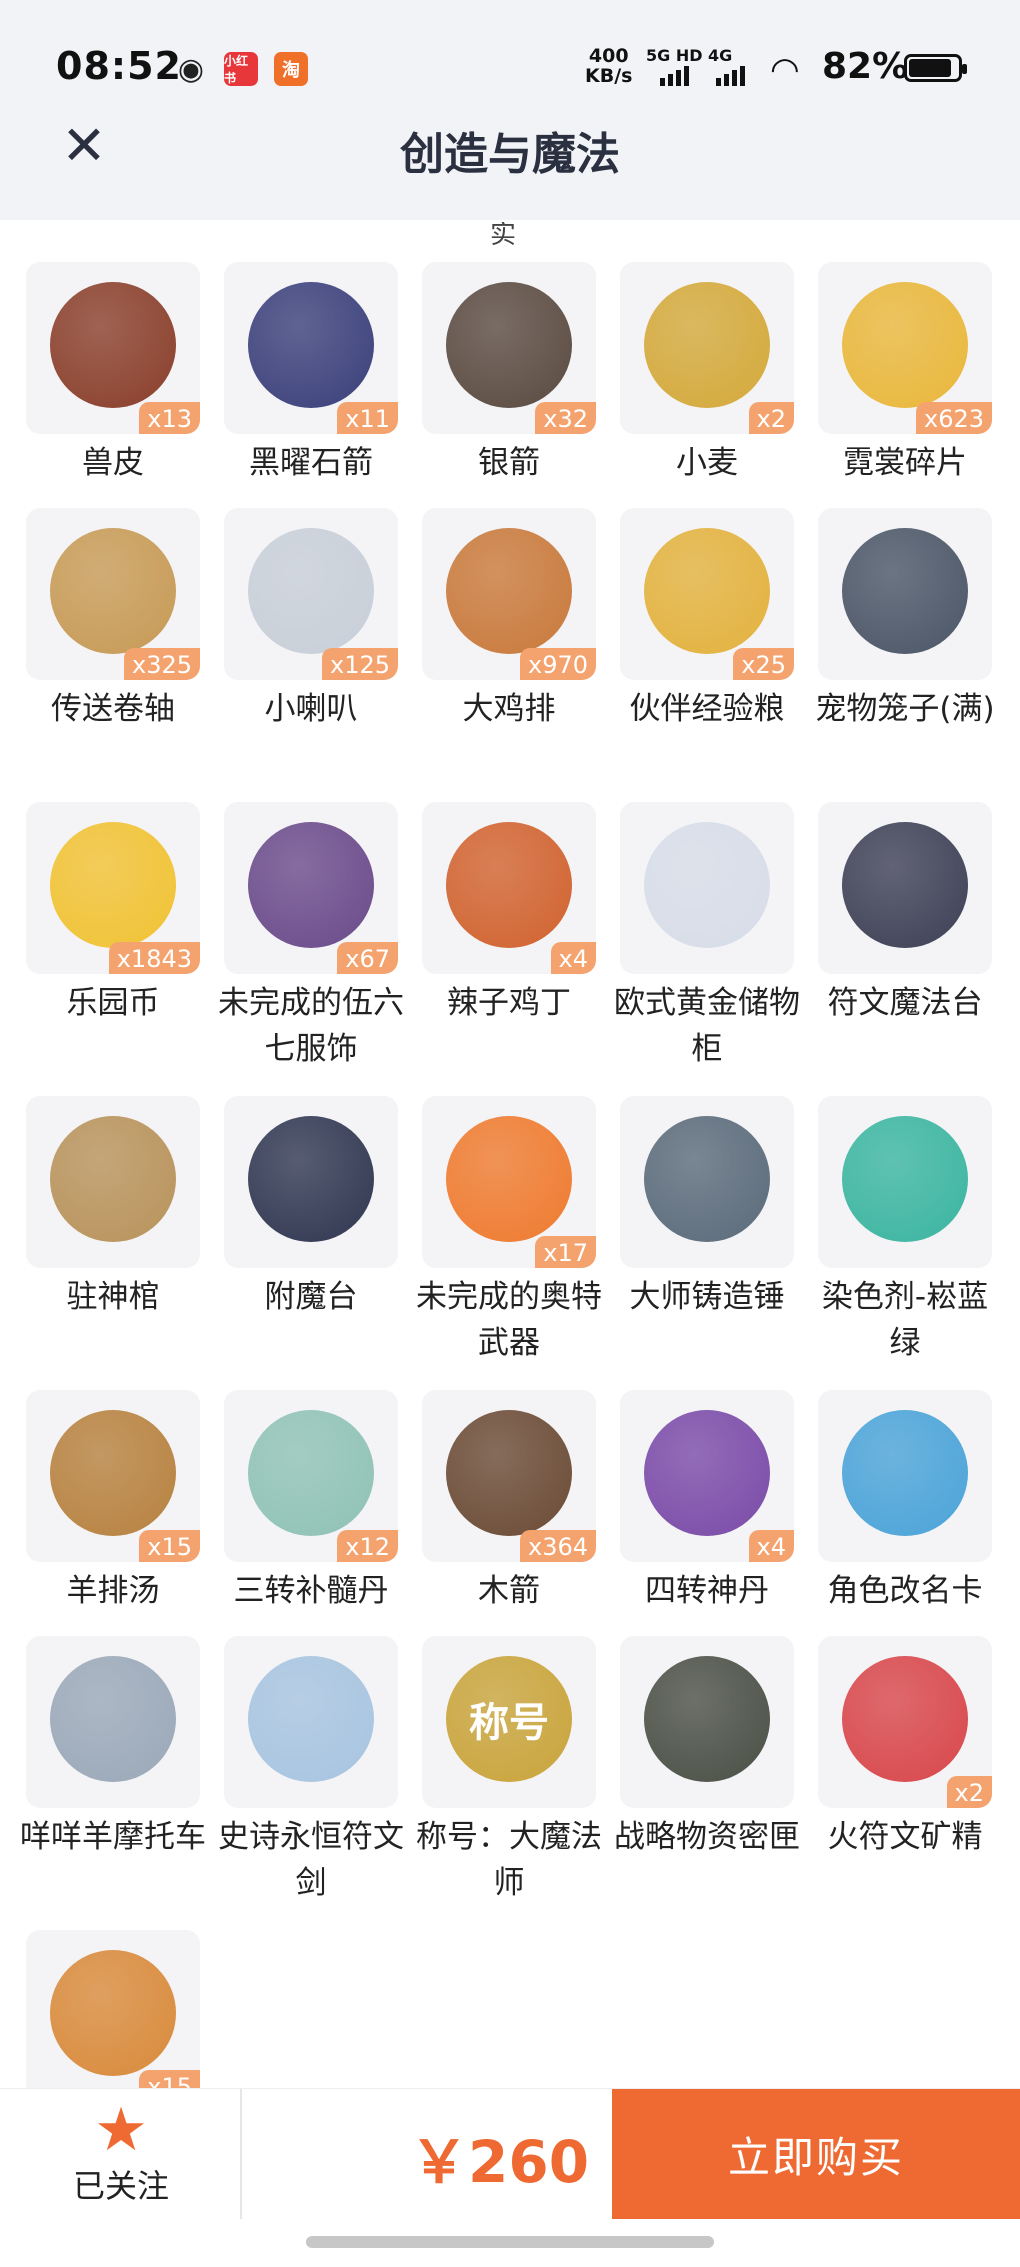 Image resolution: width=1020 pixels, height=2267 pixels. I want to click on cabinet-icon, so click(707, 885).